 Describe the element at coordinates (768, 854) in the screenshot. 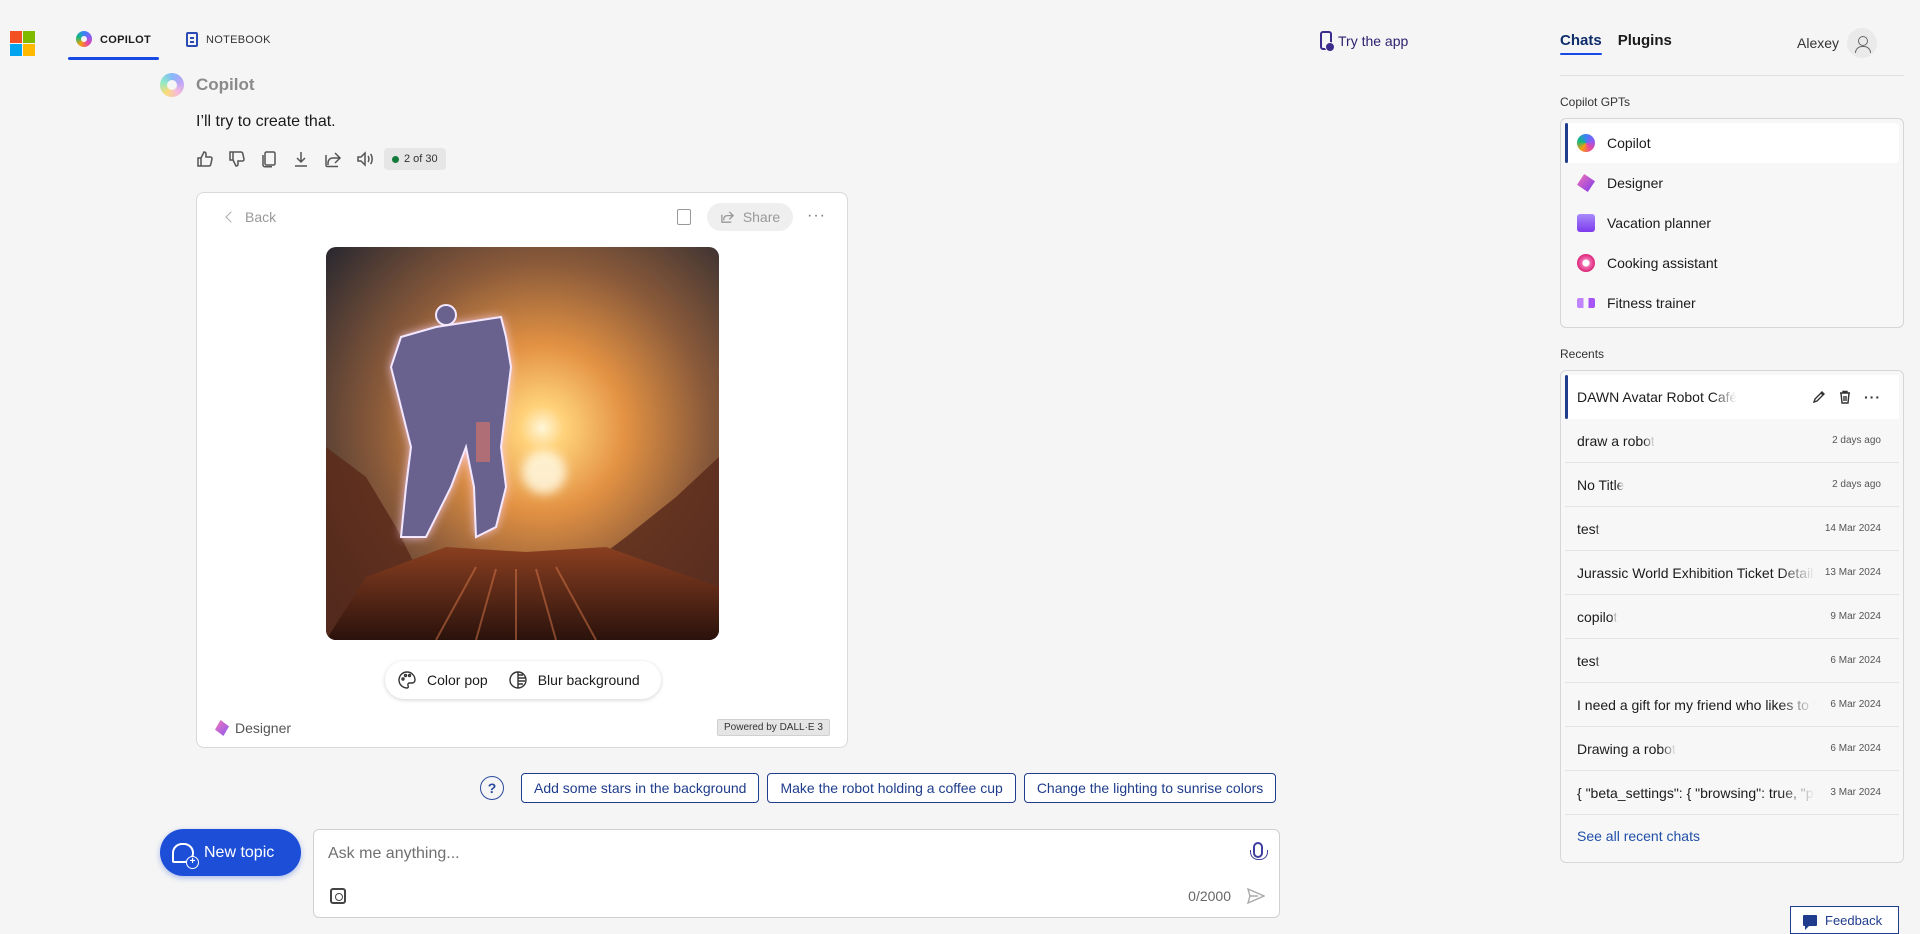

I see `ask-input` at that location.